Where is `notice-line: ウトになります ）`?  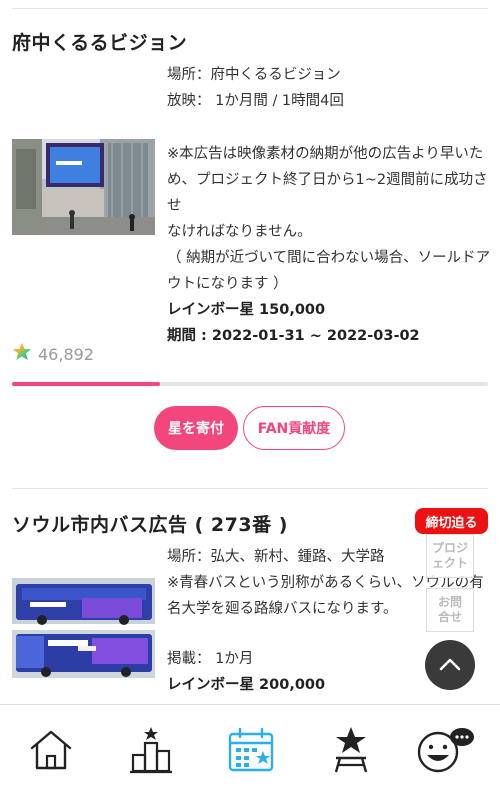 notice-line: ウトになります ） is located at coordinates (227, 284).